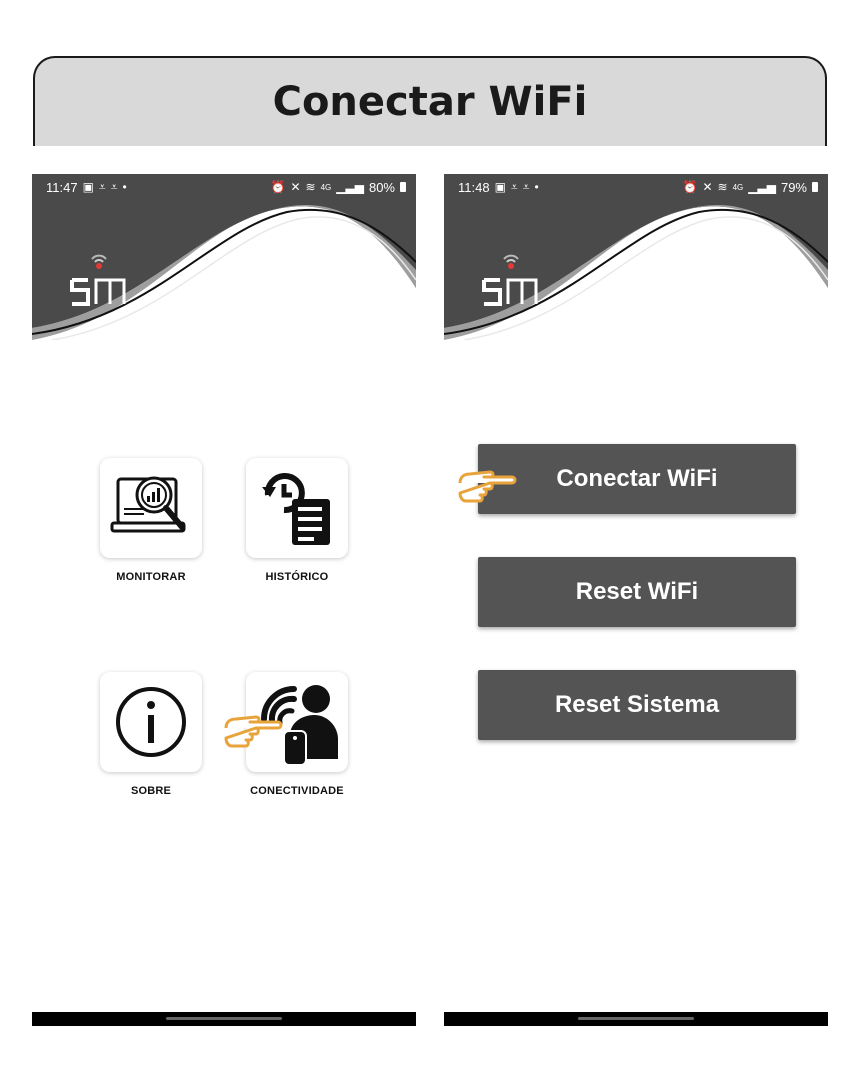 The height and width of the screenshot is (1080, 864). What do you see at coordinates (151, 577) in the screenshot?
I see `tile-label-monitorar: MONITORAR` at bounding box center [151, 577].